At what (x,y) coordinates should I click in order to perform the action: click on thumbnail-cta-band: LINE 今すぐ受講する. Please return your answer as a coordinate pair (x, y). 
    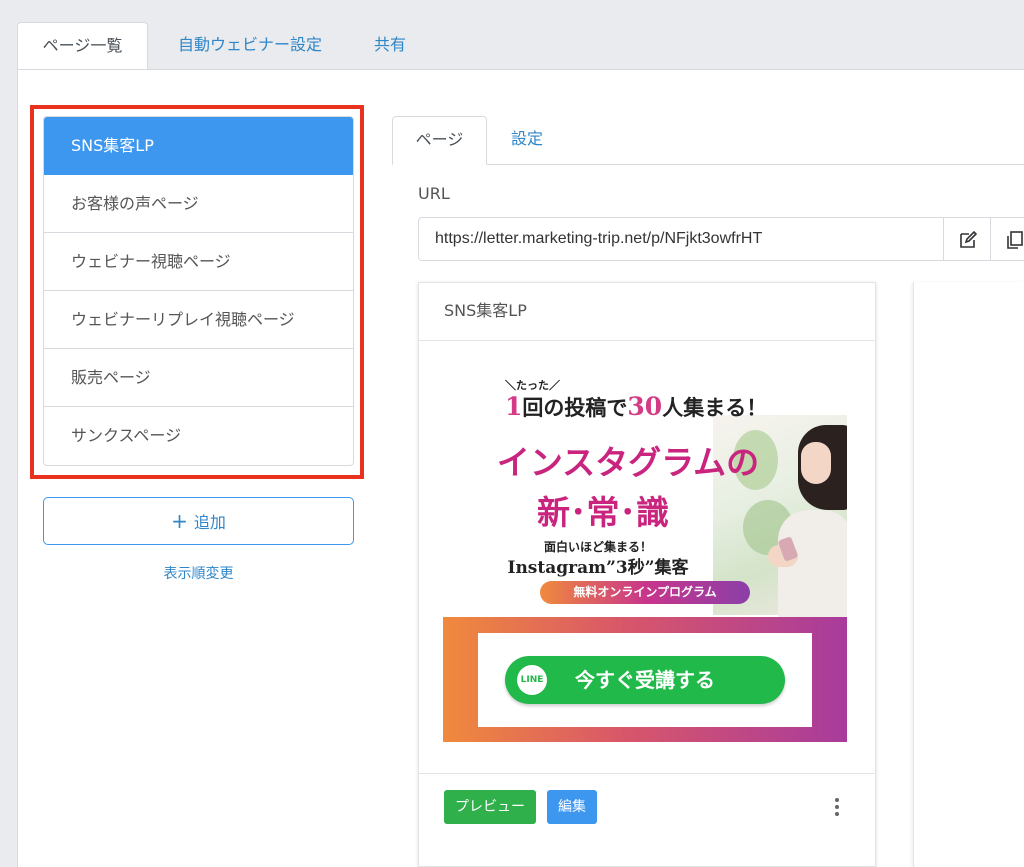
    Looking at the image, I should click on (645, 679).